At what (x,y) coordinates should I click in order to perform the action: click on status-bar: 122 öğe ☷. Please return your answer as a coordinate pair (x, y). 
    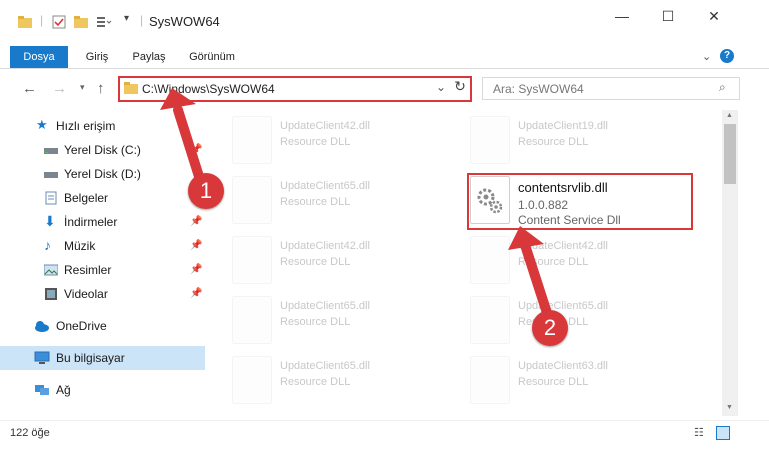
    Looking at the image, I should click on (384, 432).